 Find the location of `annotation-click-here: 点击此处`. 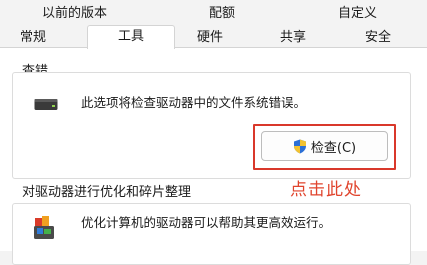

annotation-click-here: 点击此处 is located at coordinates (326, 190).